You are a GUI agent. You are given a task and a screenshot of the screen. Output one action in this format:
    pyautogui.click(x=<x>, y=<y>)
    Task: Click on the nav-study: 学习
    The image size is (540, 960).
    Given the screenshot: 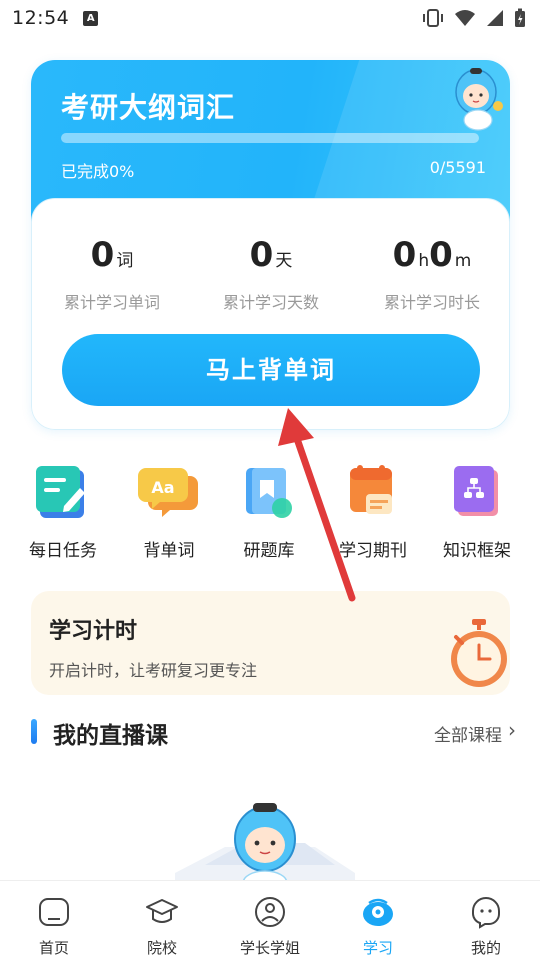 What is the action you would take?
    pyautogui.click(x=378, y=920)
    